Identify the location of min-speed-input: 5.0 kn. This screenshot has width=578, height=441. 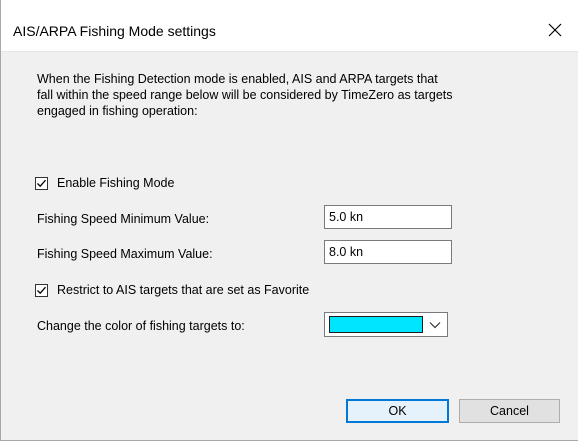
(388, 217).